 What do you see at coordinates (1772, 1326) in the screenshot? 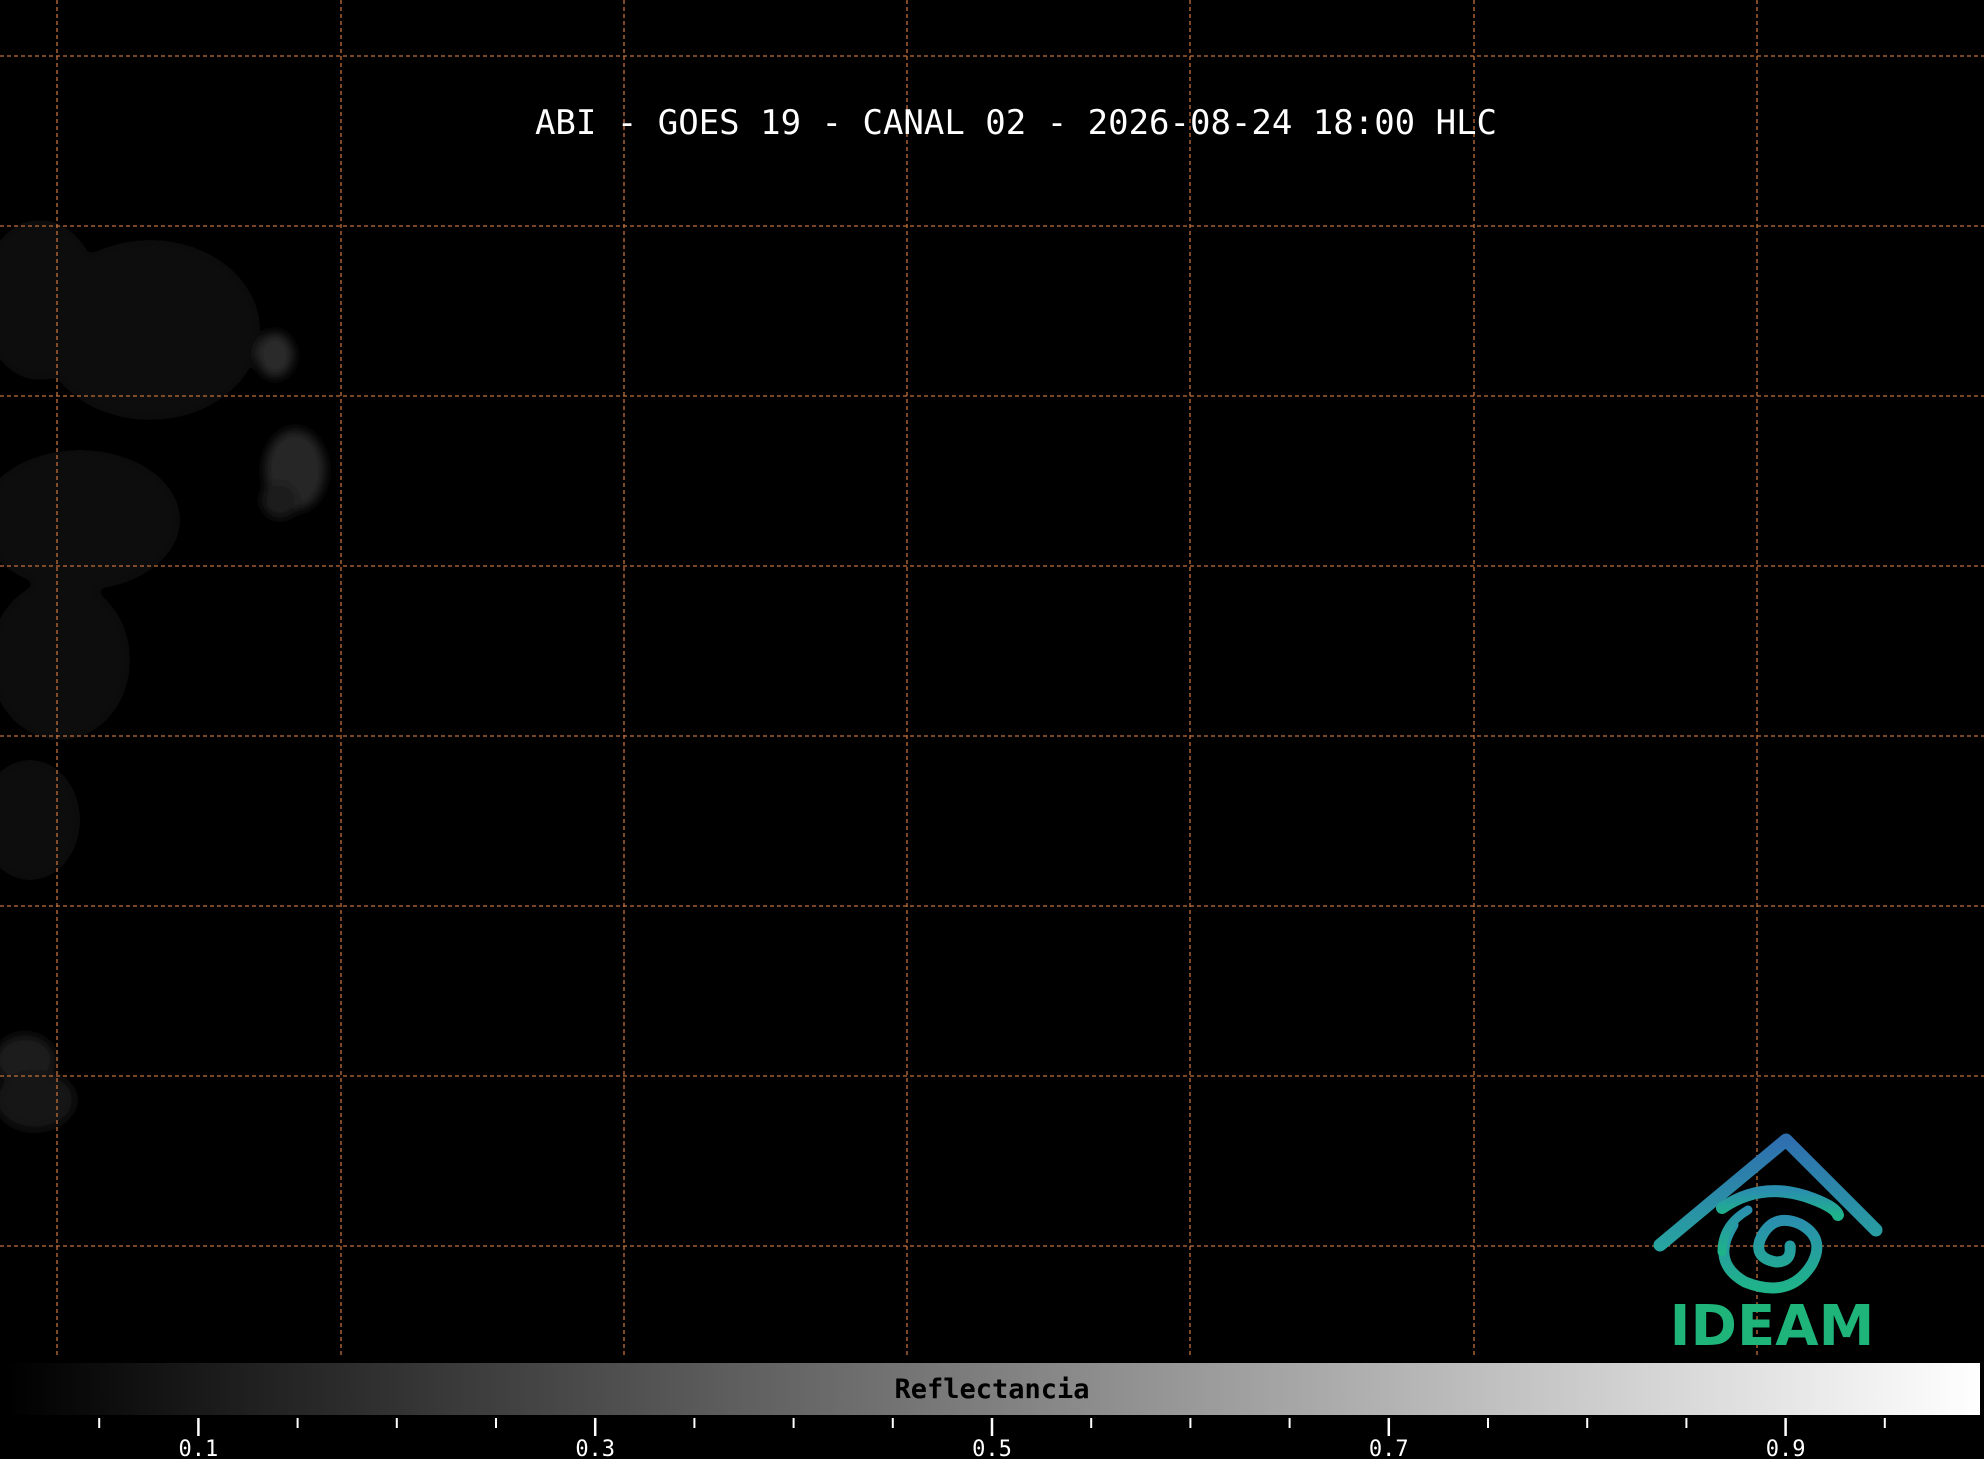
I see `logo-text: IDEAM` at bounding box center [1772, 1326].